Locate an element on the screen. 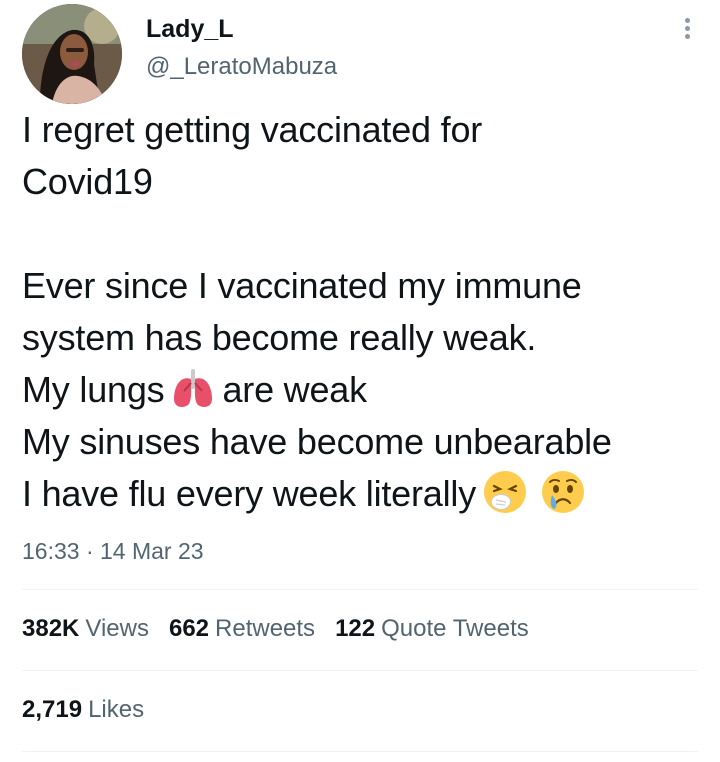 This screenshot has width=720, height=762. lungs-emoji-icon is located at coordinates (193, 388).